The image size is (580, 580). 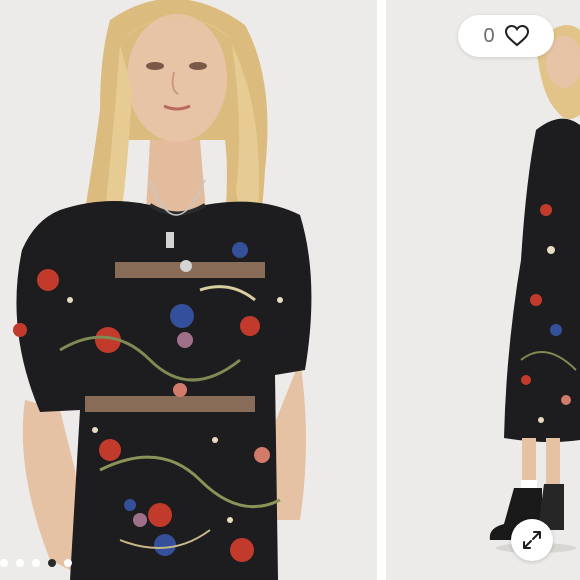 I want to click on carousel-pagination, so click(x=36, y=563).